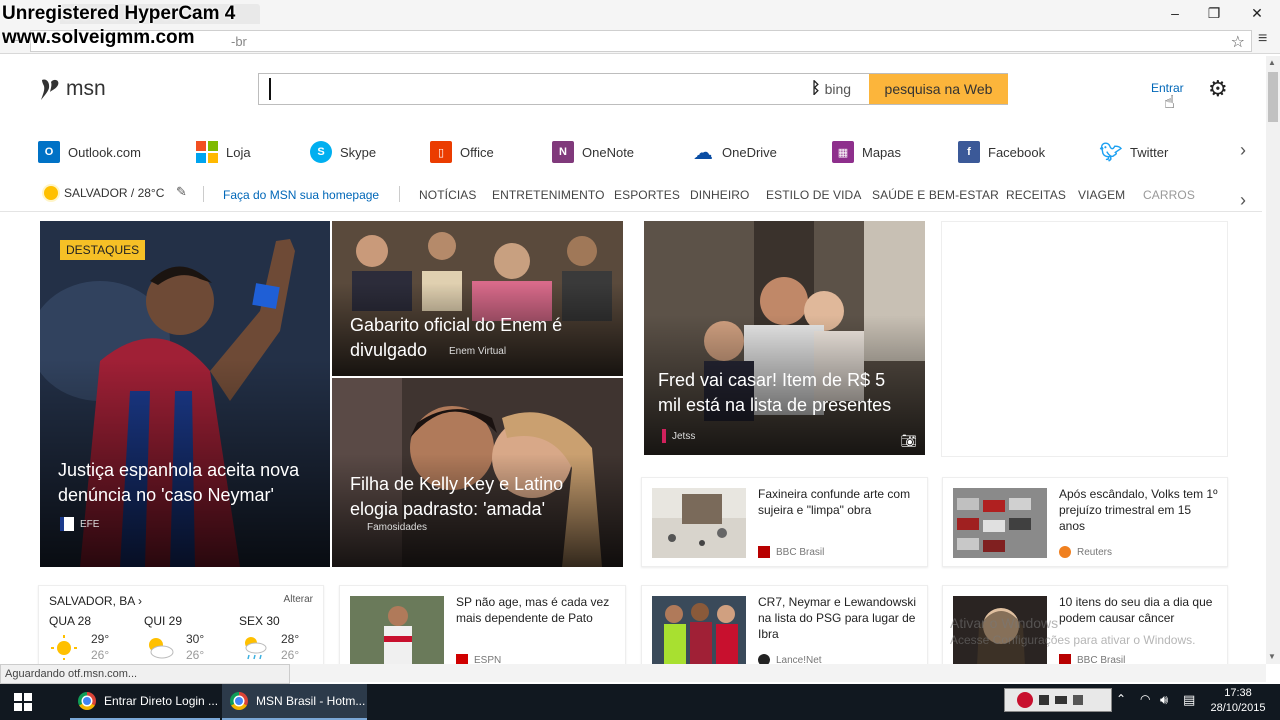 The height and width of the screenshot is (720, 1280). Describe the element at coordinates (1036, 195) in the screenshot. I see `nav-receitas: RECEITAS` at that location.